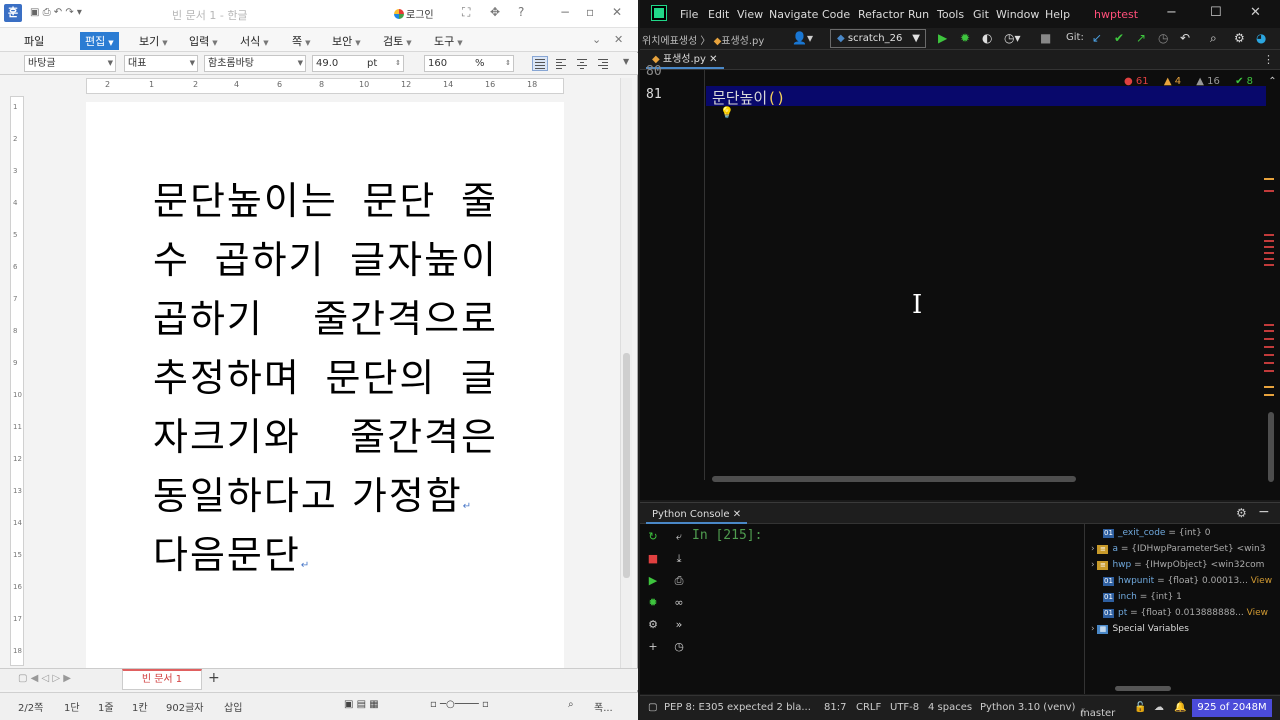 Image resolution: width=1280 pixels, height=720 pixels. I want to click on add-tab-icon: +, so click(214, 678).